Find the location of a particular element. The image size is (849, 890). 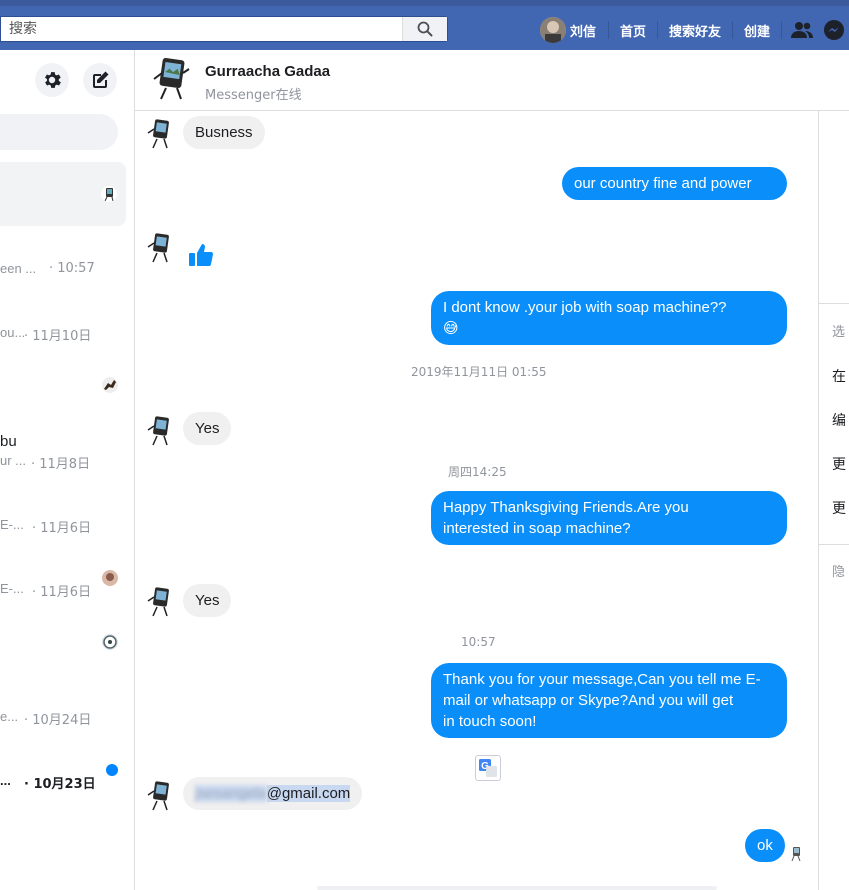

message-bubble-incoming: jsesangela@gmail.com is located at coordinates (273, 793).